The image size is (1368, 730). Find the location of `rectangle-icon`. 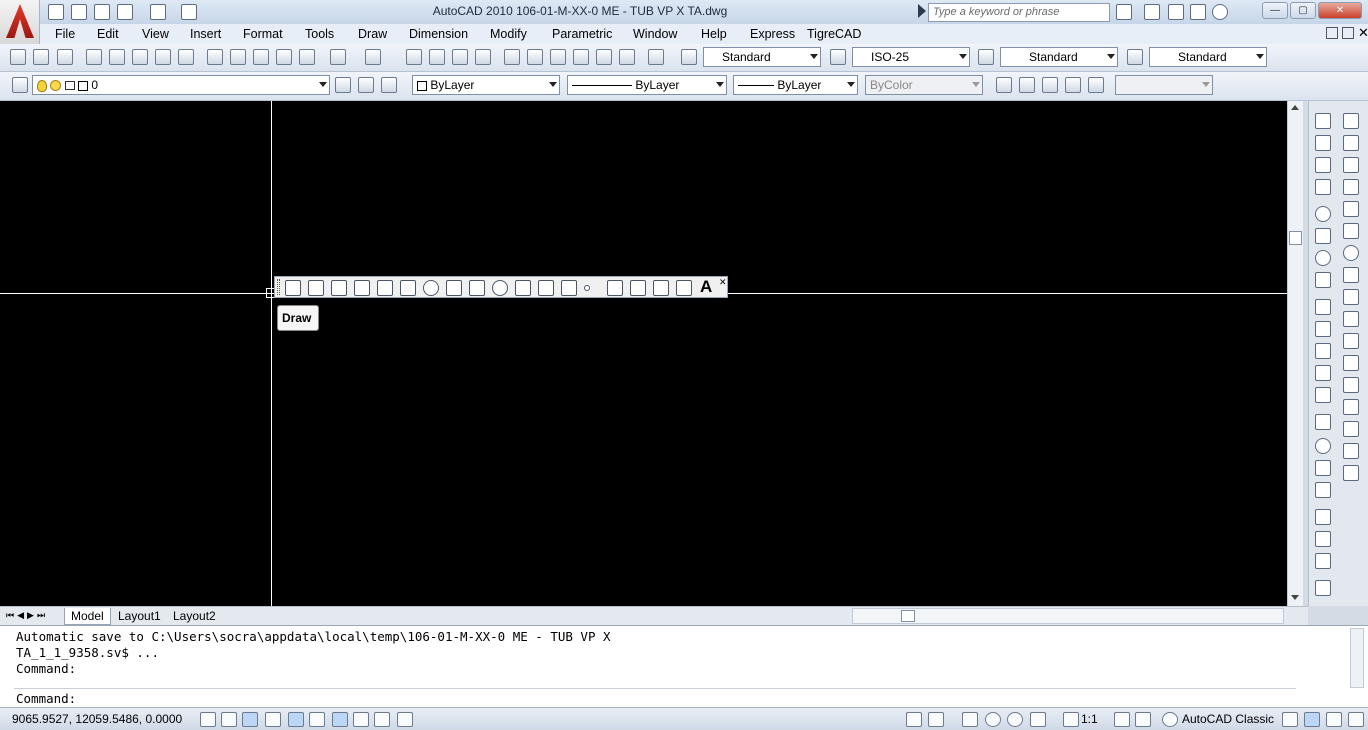

rectangle-icon is located at coordinates (385, 288).